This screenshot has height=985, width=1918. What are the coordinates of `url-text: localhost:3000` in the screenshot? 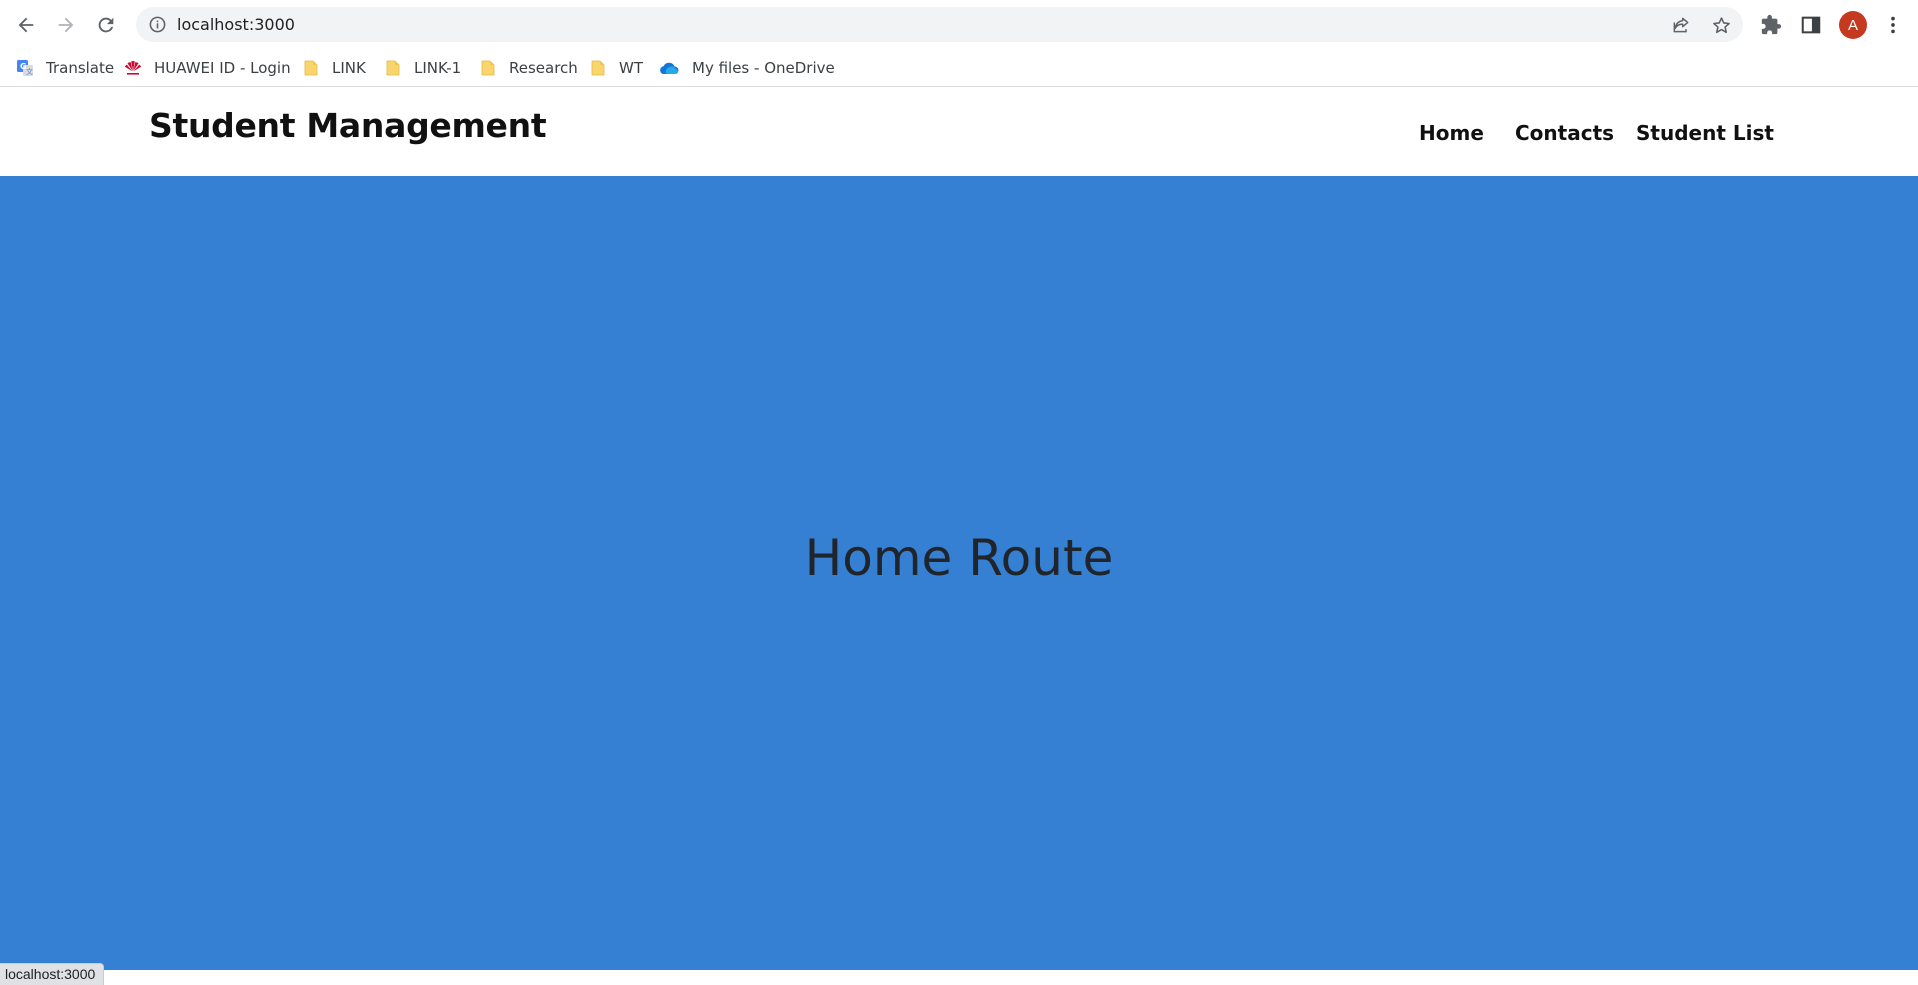 It's located at (236, 24).